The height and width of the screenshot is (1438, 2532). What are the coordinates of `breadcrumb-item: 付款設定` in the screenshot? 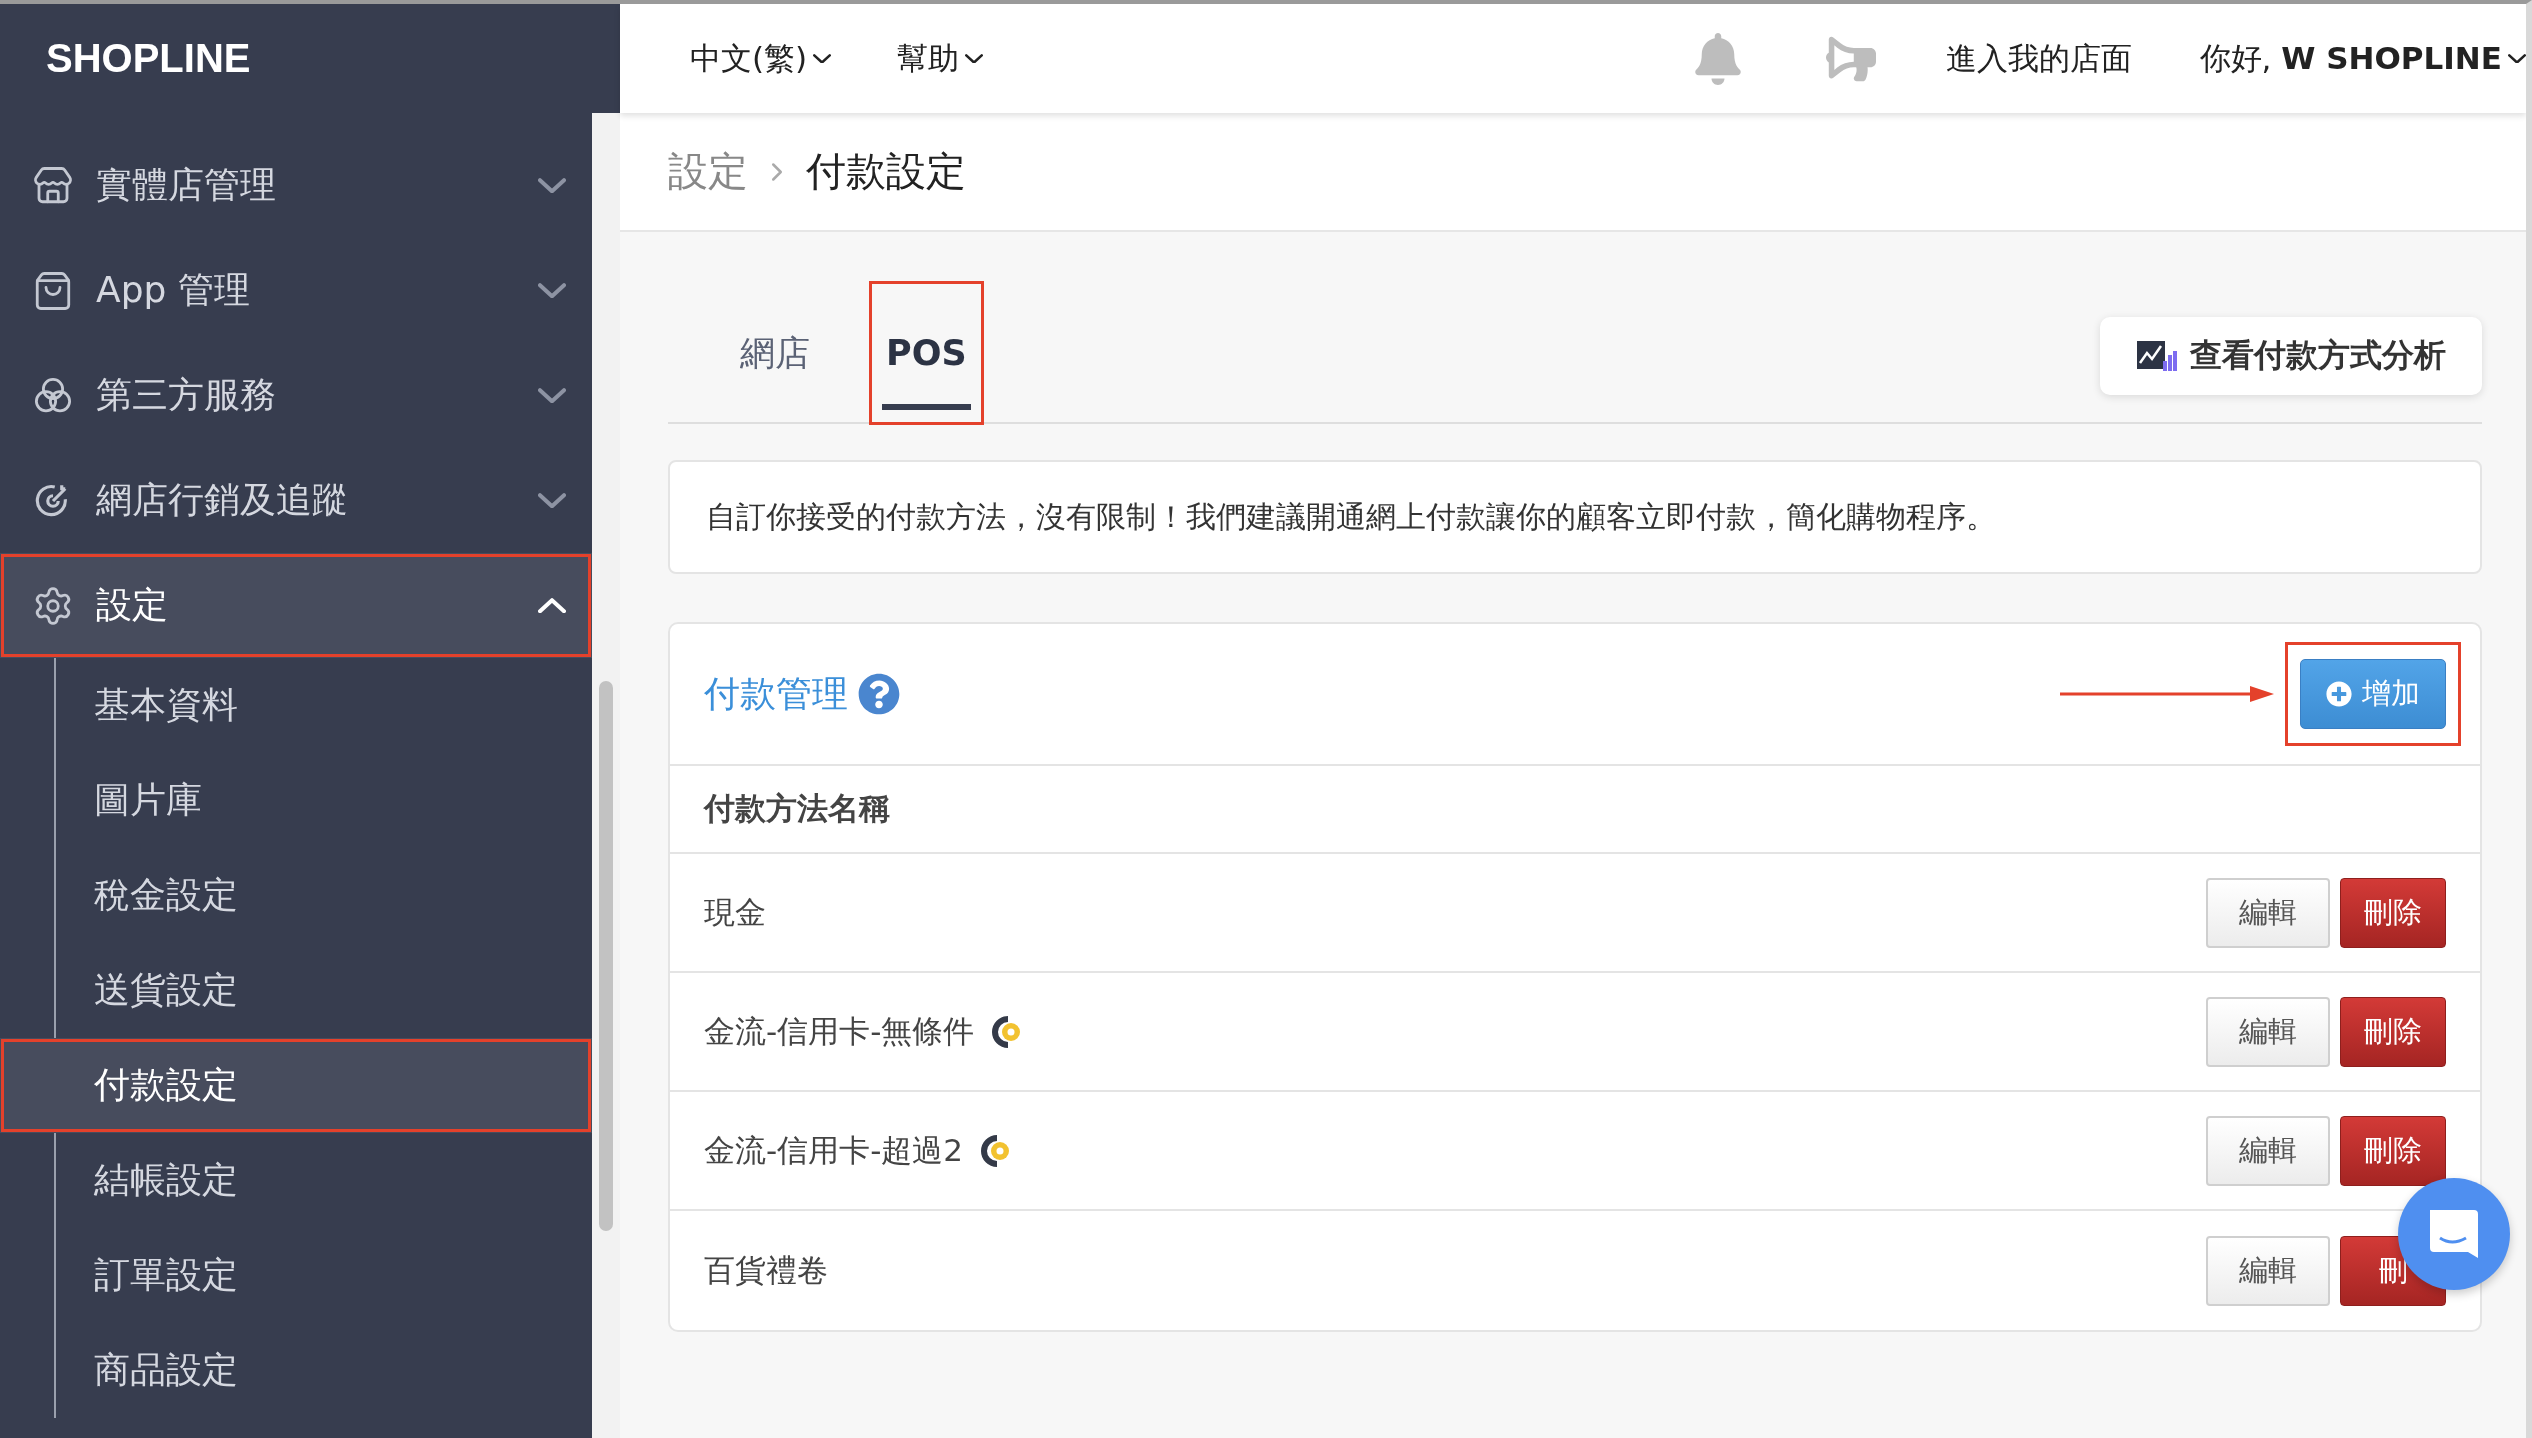 It's located at (886, 171).